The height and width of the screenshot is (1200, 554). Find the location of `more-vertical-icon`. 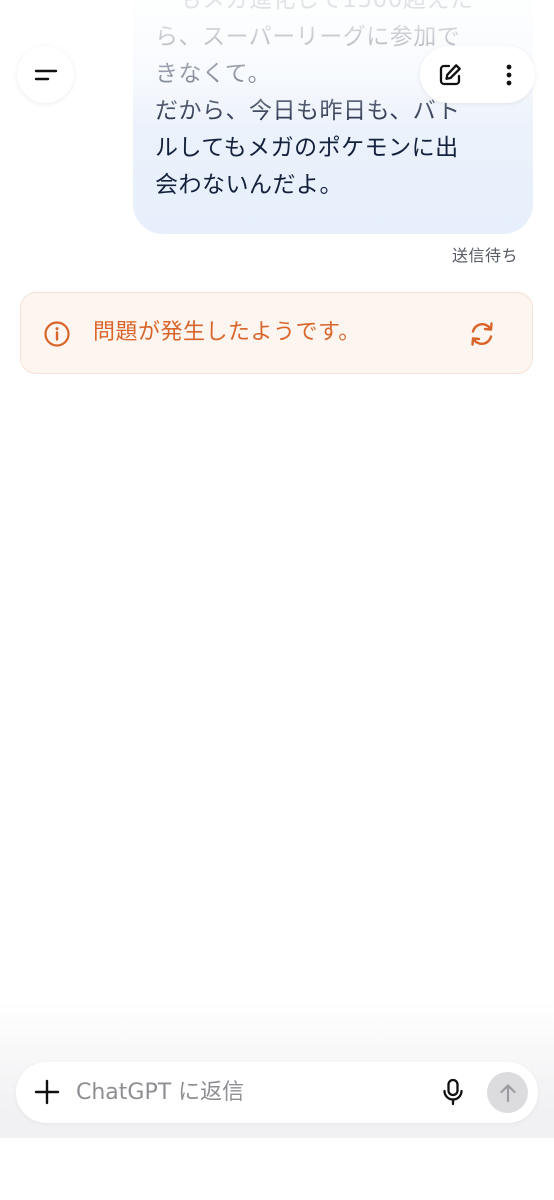

more-vertical-icon is located at coordinates (508, 74).